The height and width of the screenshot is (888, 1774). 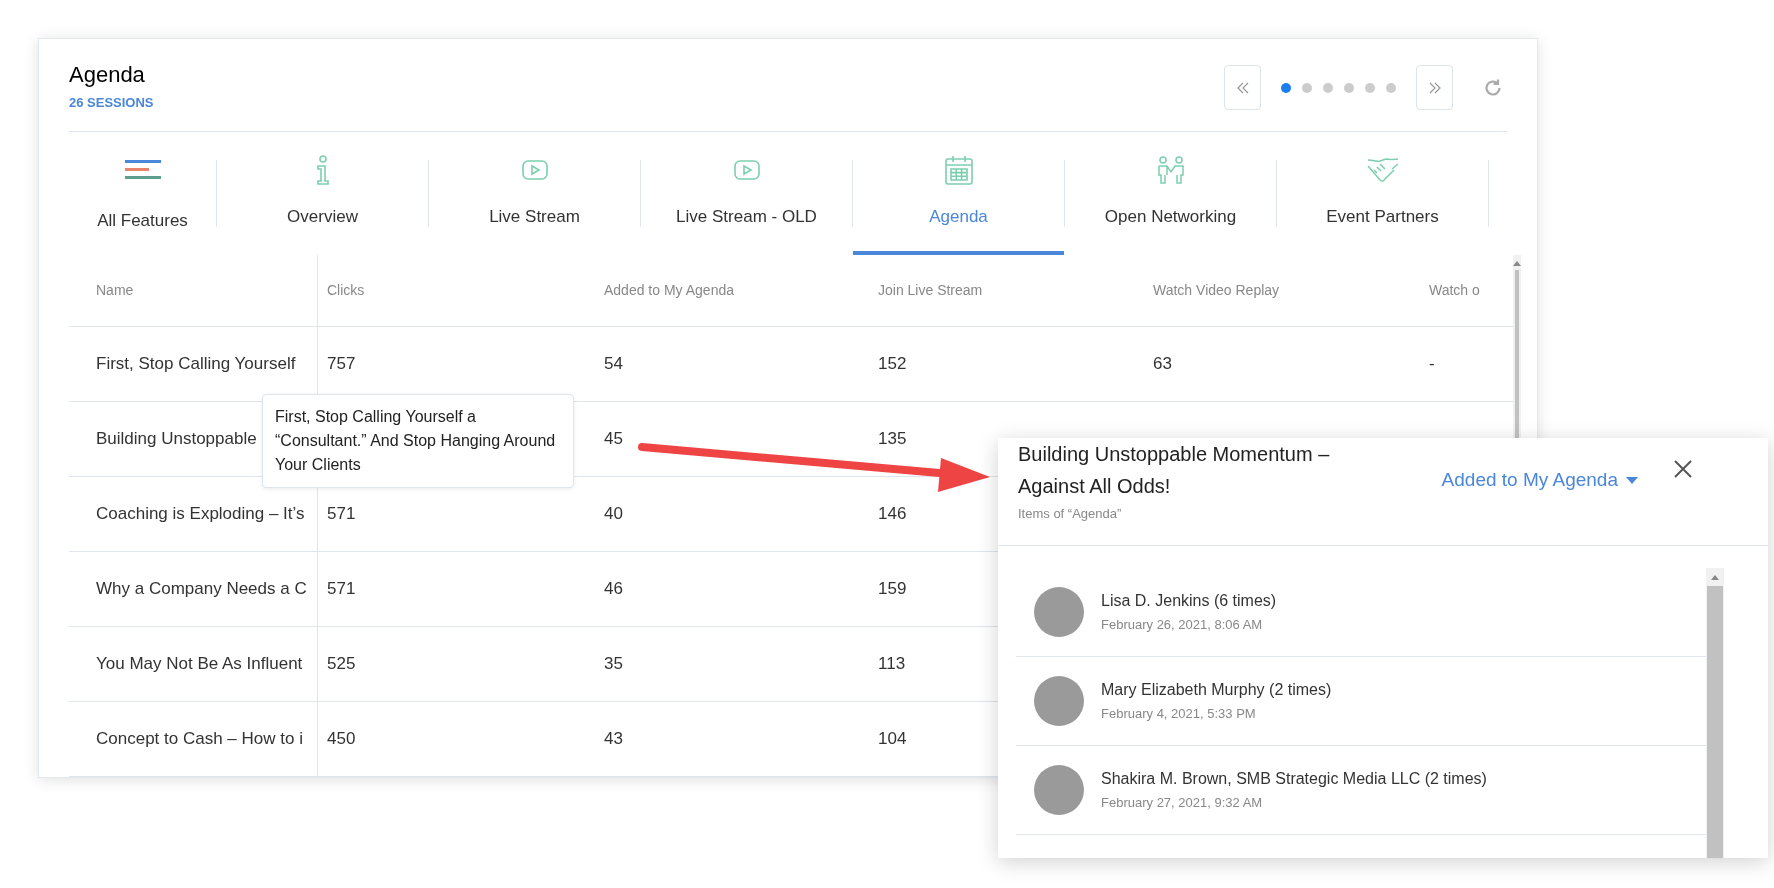 I want to click on table-cell-text: Building Unstoppable, so click(x=176, y=439).